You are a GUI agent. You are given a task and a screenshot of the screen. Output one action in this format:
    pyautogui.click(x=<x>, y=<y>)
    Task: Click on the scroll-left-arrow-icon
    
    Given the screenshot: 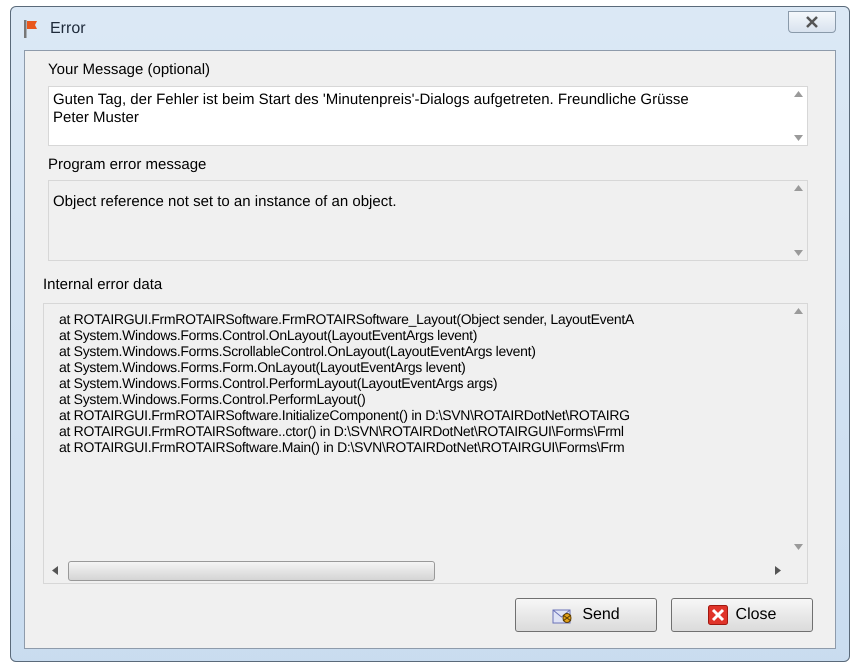 What is the action you would take?
    pyautogui.click(x=55, y=570)
    